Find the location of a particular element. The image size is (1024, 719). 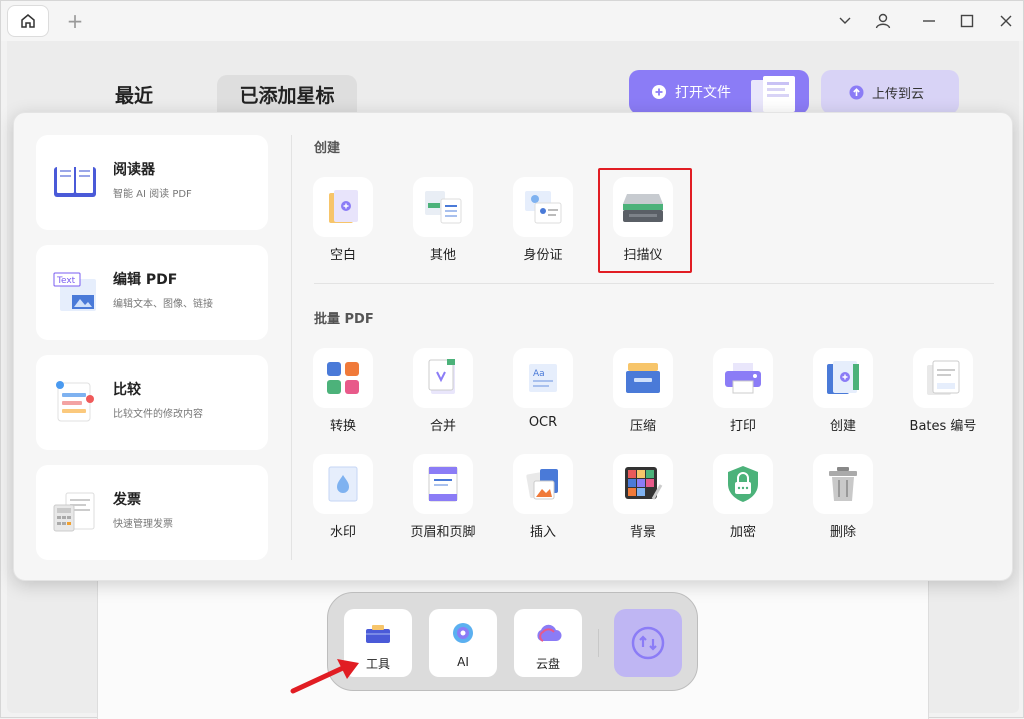

tool-label: 页眉和页脚 is located at coordinates (443, 532).